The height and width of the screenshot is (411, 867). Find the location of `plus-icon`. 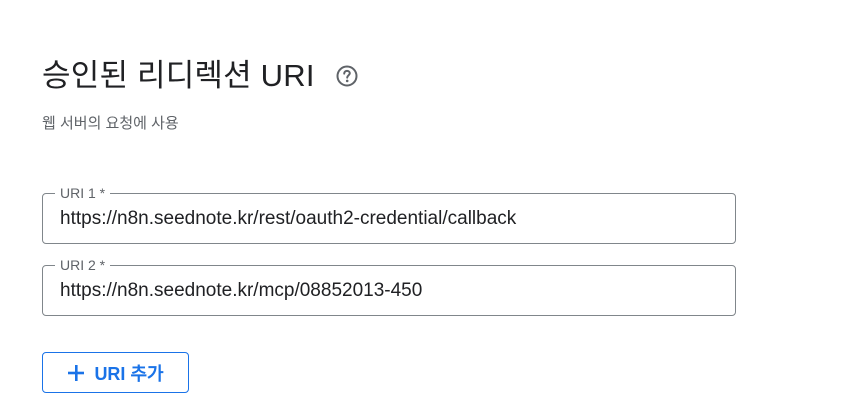

plus-icon is located at coordinates (76, 373).